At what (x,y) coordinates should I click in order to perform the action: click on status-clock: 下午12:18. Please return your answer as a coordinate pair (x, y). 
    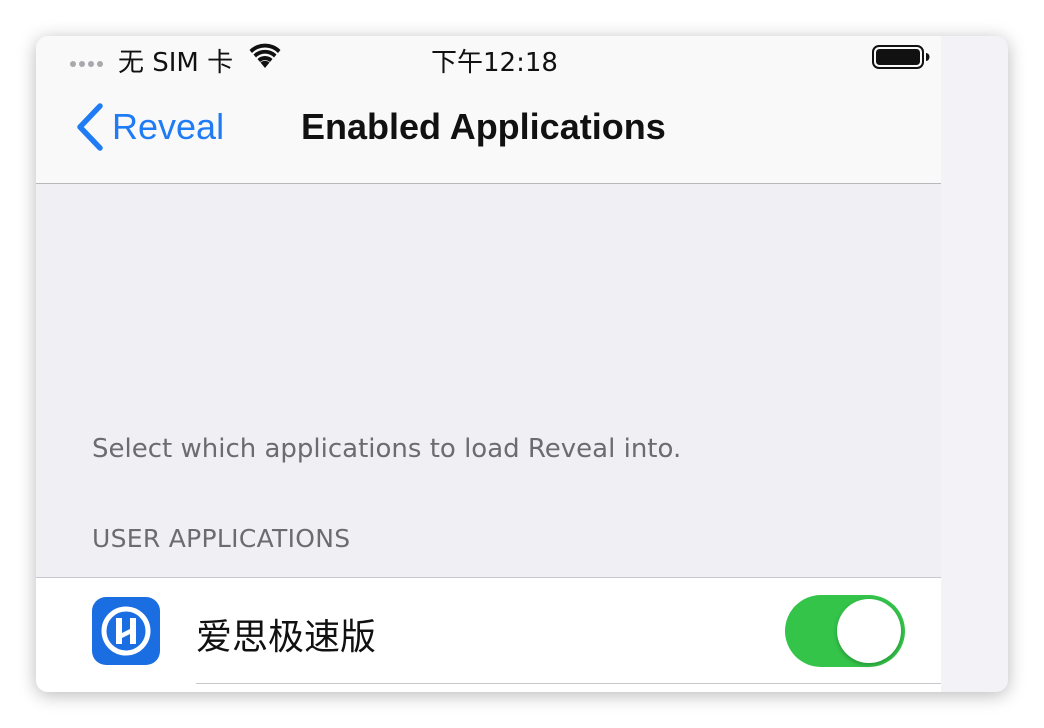
    Looking at the image, I should click on (494, 63).